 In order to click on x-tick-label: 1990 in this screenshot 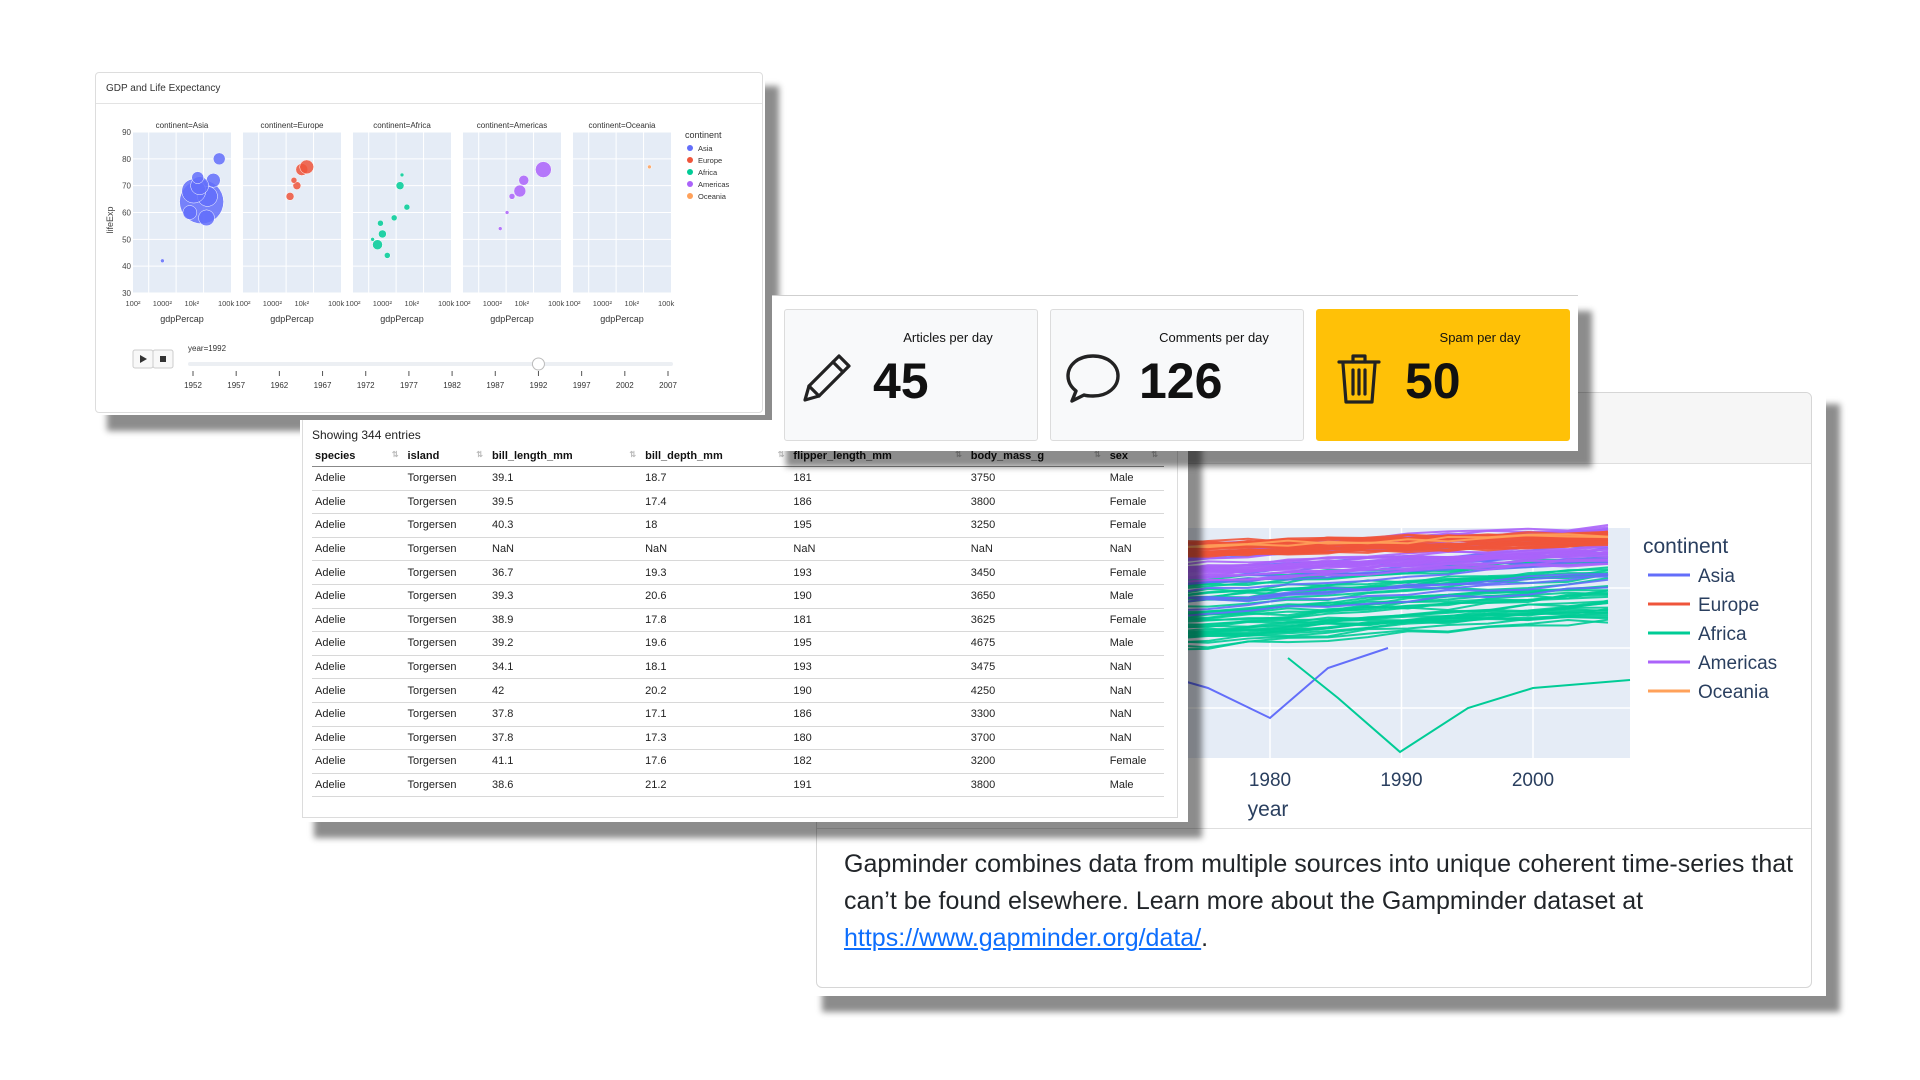, I will do `click(1401, 780)`.